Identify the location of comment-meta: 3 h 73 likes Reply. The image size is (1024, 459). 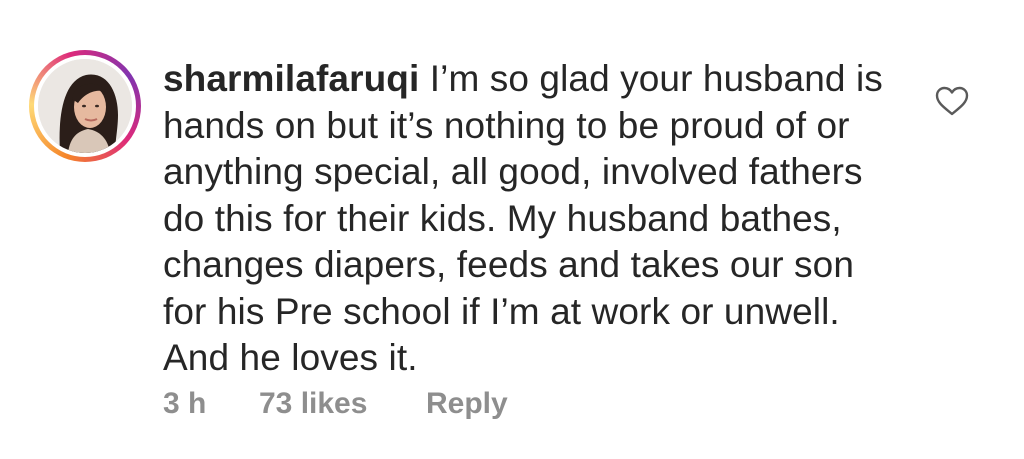
(335, 404).